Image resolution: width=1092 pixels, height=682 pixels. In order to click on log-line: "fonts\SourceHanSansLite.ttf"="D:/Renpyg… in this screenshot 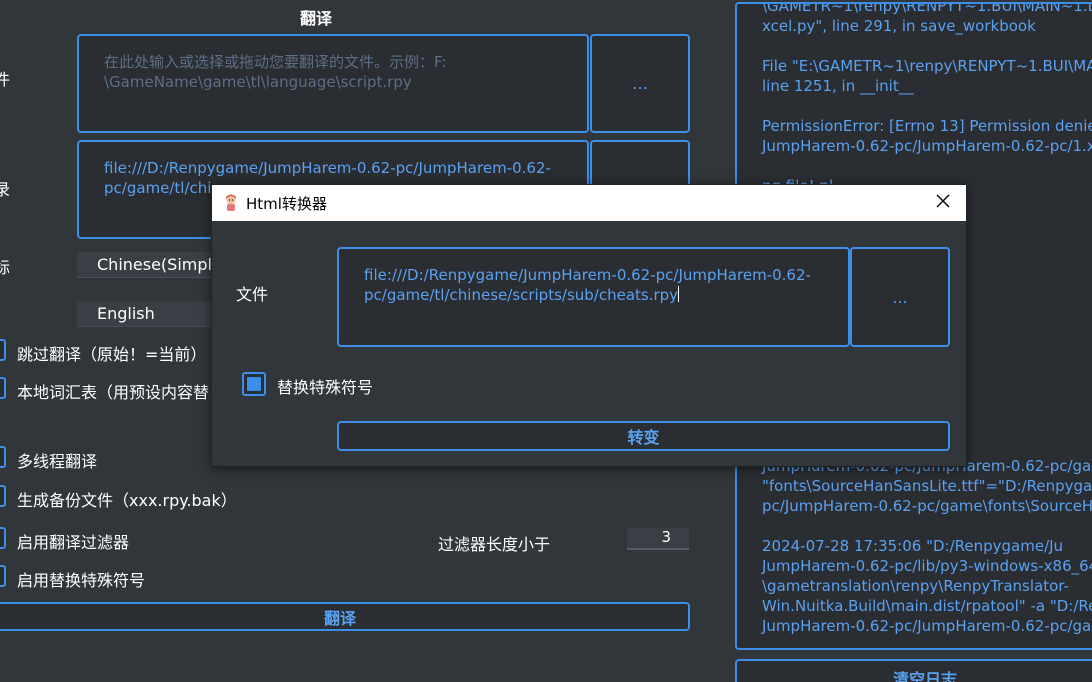, I will do `click(927, 486)`.